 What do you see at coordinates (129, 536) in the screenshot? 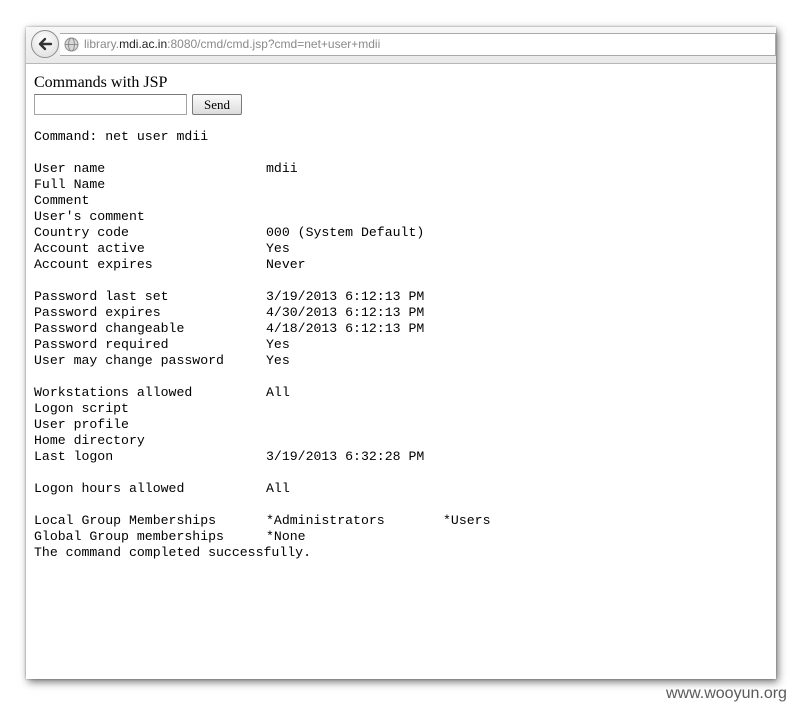
I see `row-label: Global Group memberships` at bounding box center [129, 536].